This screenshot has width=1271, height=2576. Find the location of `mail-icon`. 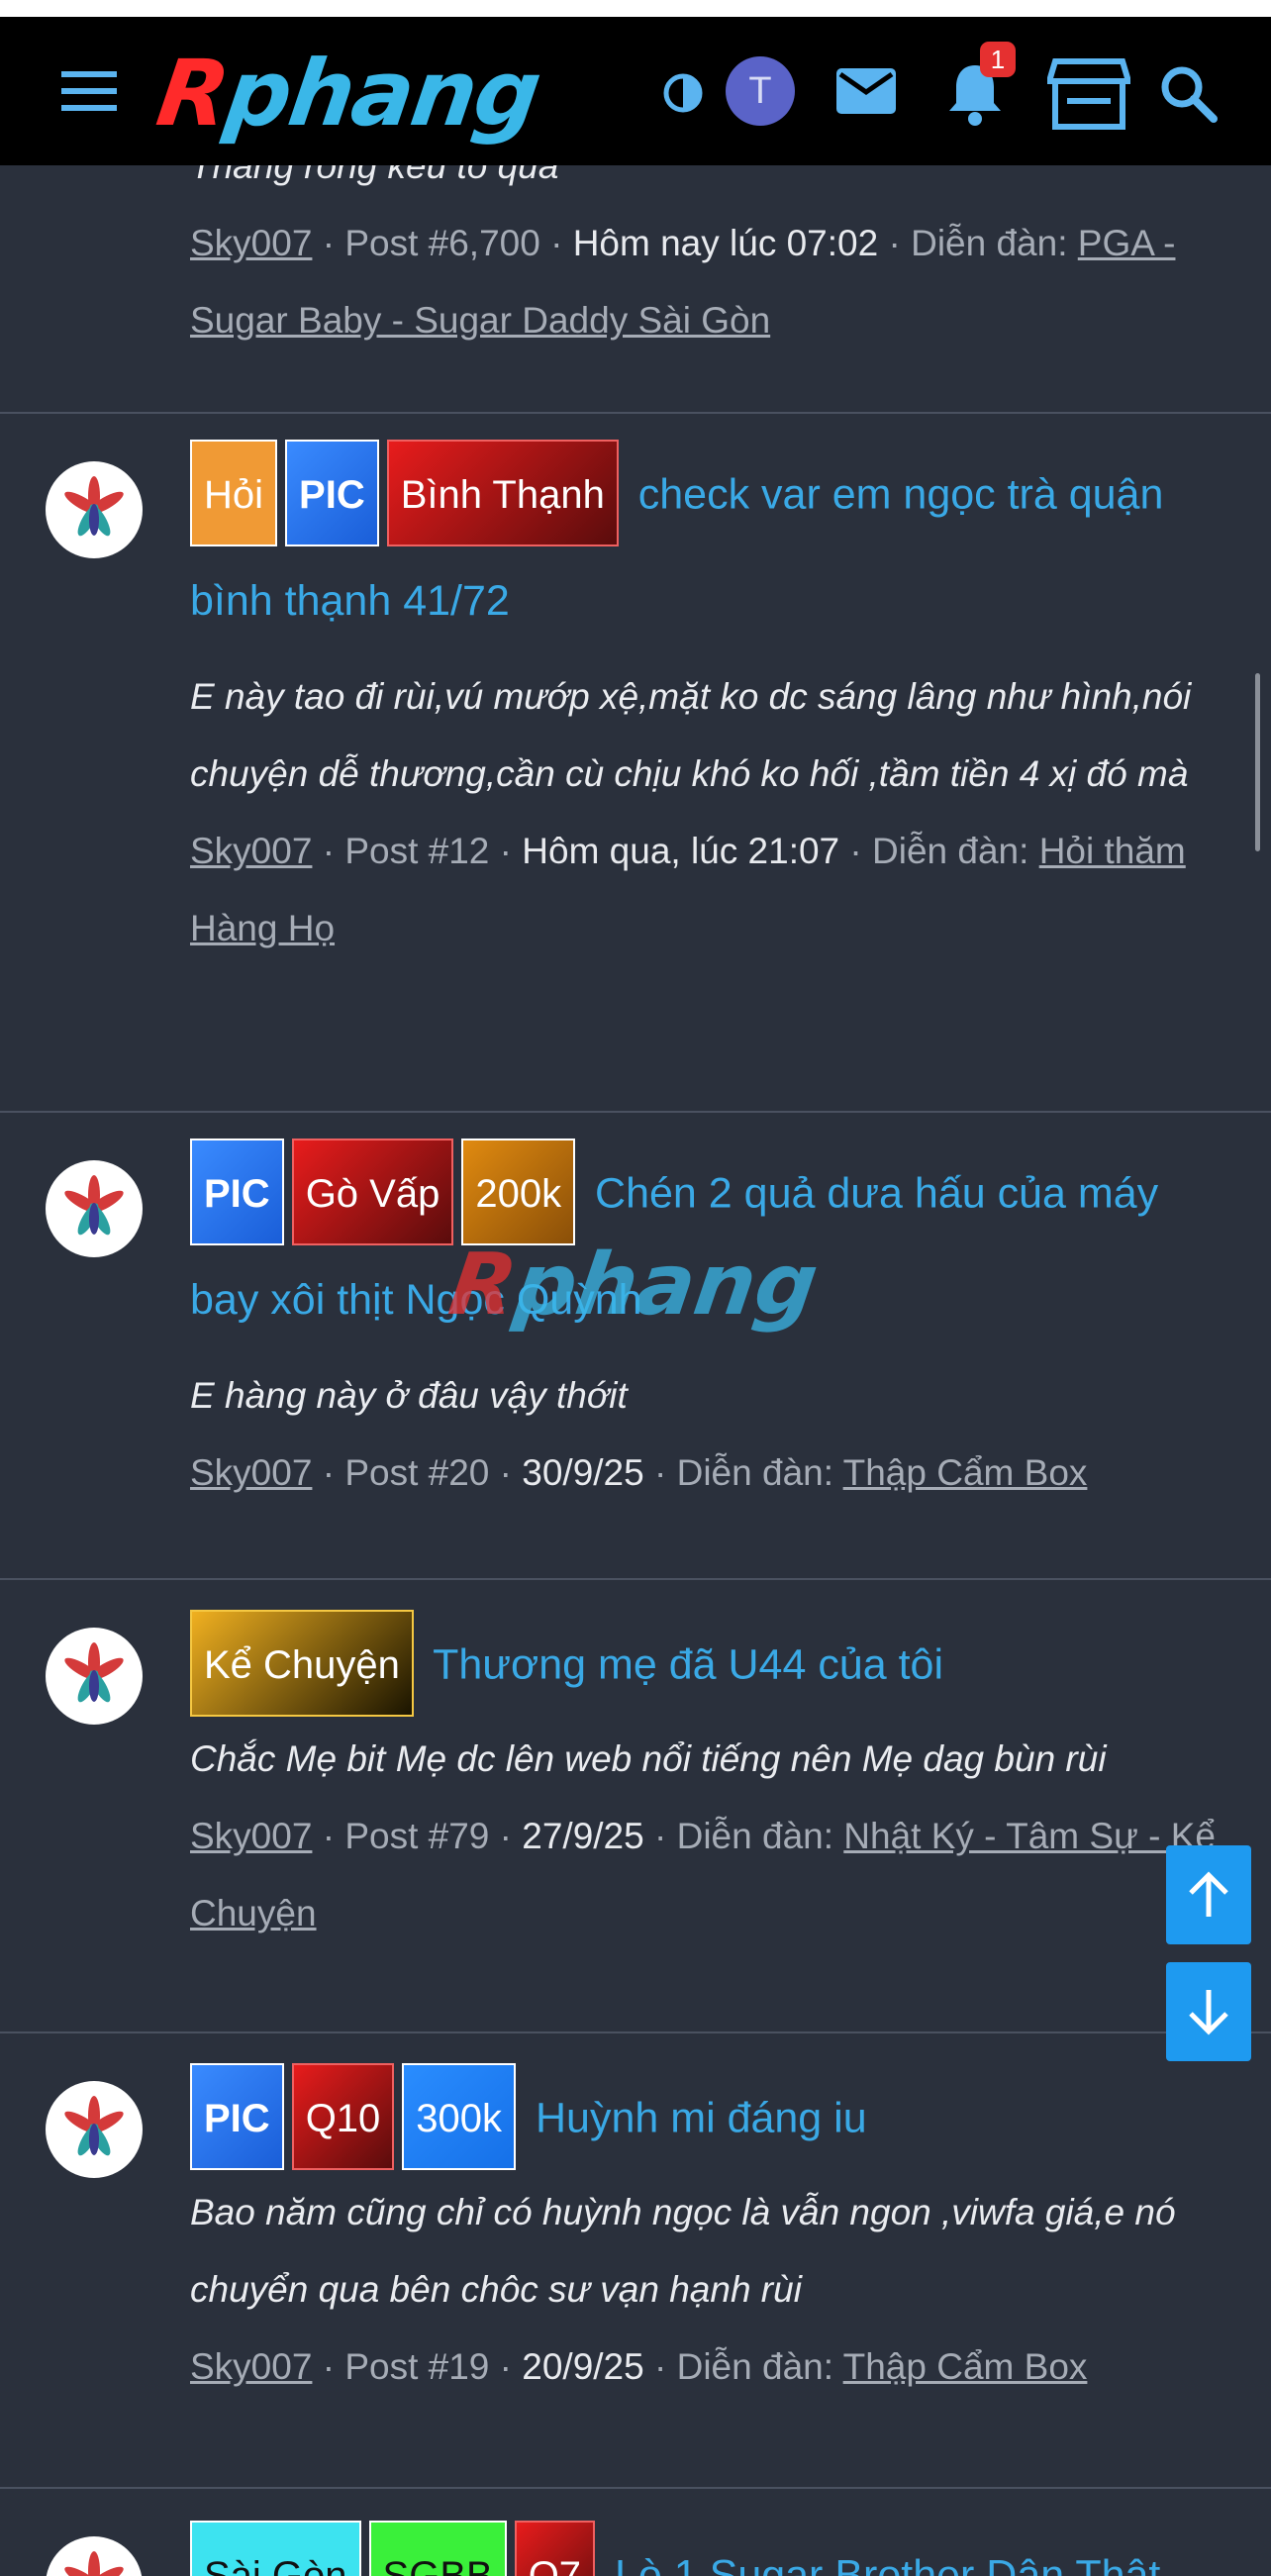

mail-icon is located at coordinates (866, 91).